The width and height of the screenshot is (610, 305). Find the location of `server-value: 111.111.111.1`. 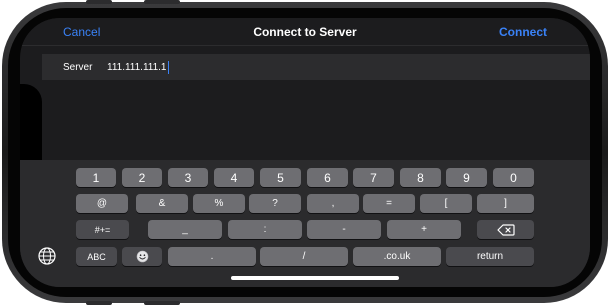

server-value: 111.111.111.1 is located at coordinates (137, 67).